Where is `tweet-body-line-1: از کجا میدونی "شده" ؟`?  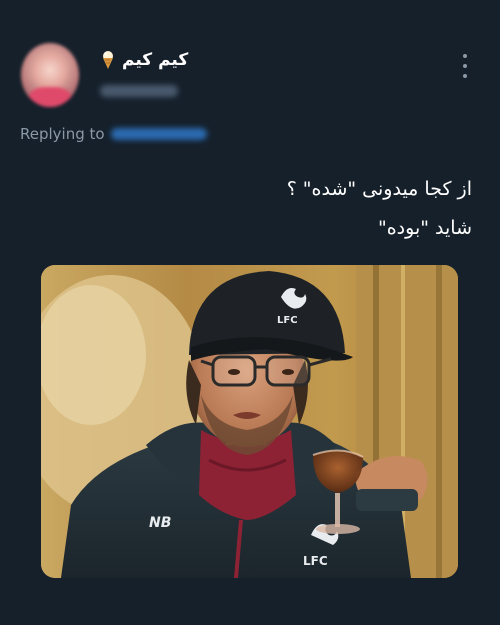
tweet-body-line-1: از کجا میدونی "شده" ؟ is located at coordinates (379, 189).